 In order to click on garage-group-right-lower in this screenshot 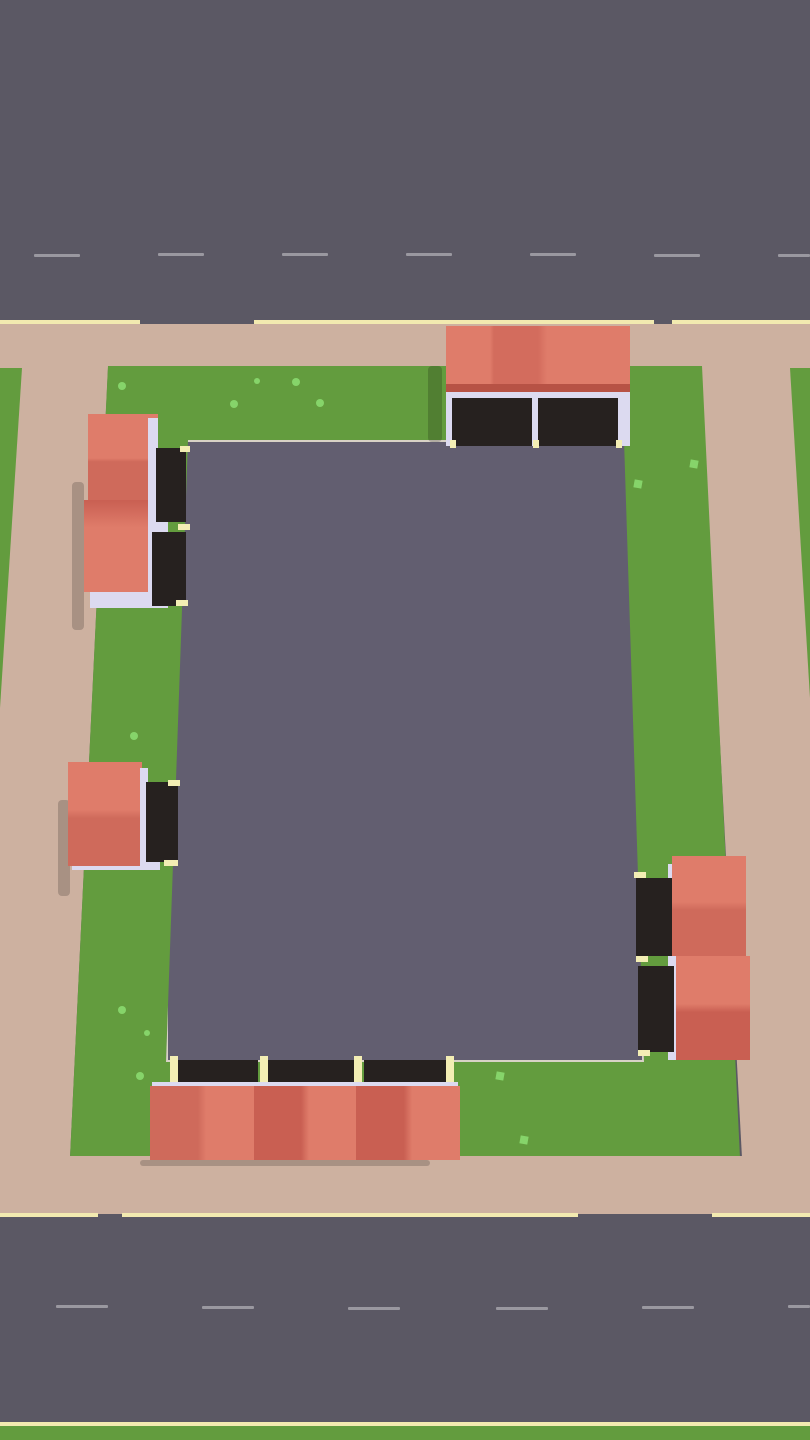, I will do `click(693, 959)`.